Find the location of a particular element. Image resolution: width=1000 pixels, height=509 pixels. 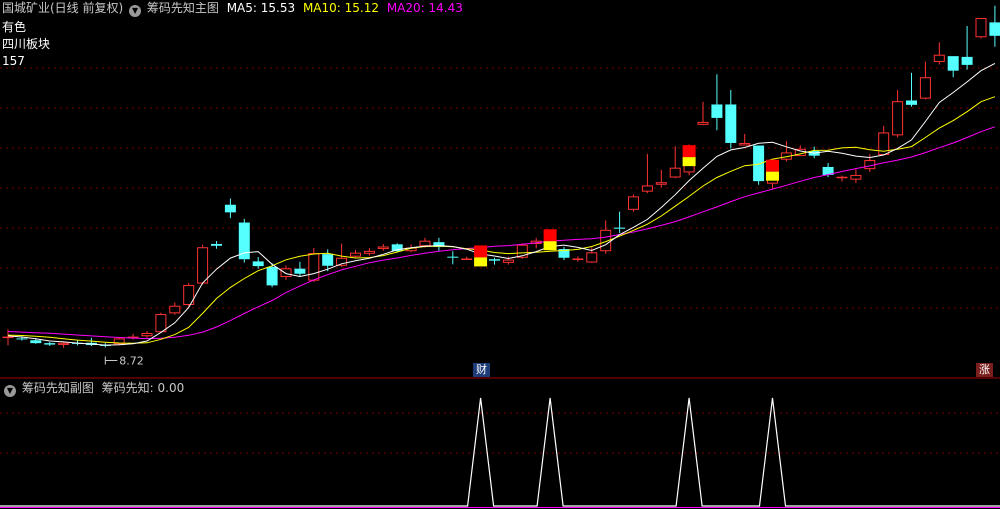

ma20-value: MA20: 14.43 is located at coordinates (424, 8).